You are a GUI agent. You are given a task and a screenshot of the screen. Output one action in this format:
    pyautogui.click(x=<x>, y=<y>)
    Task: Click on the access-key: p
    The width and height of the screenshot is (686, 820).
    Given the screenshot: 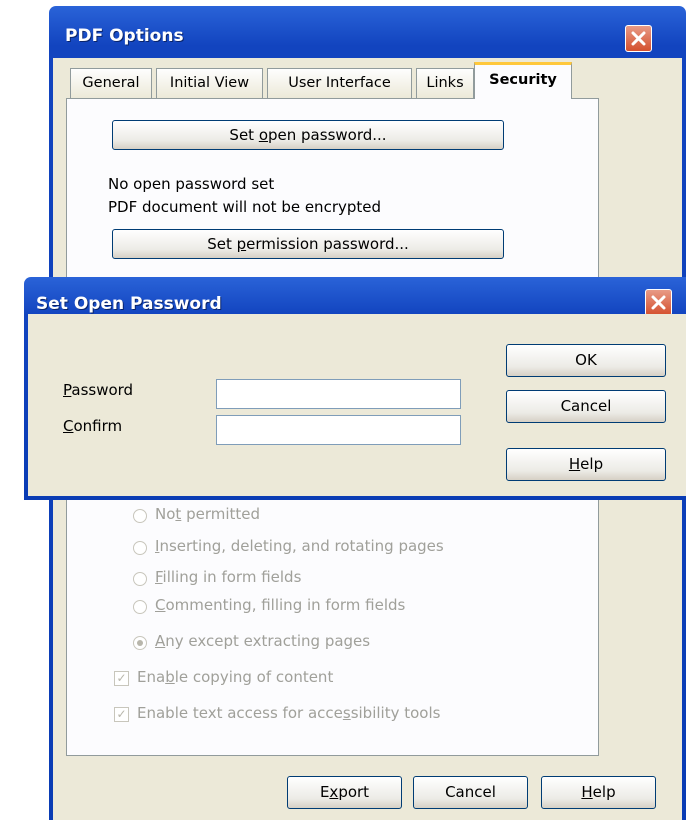 What is the action you would take?
    pyautogui.click(x=241, y=244)
    